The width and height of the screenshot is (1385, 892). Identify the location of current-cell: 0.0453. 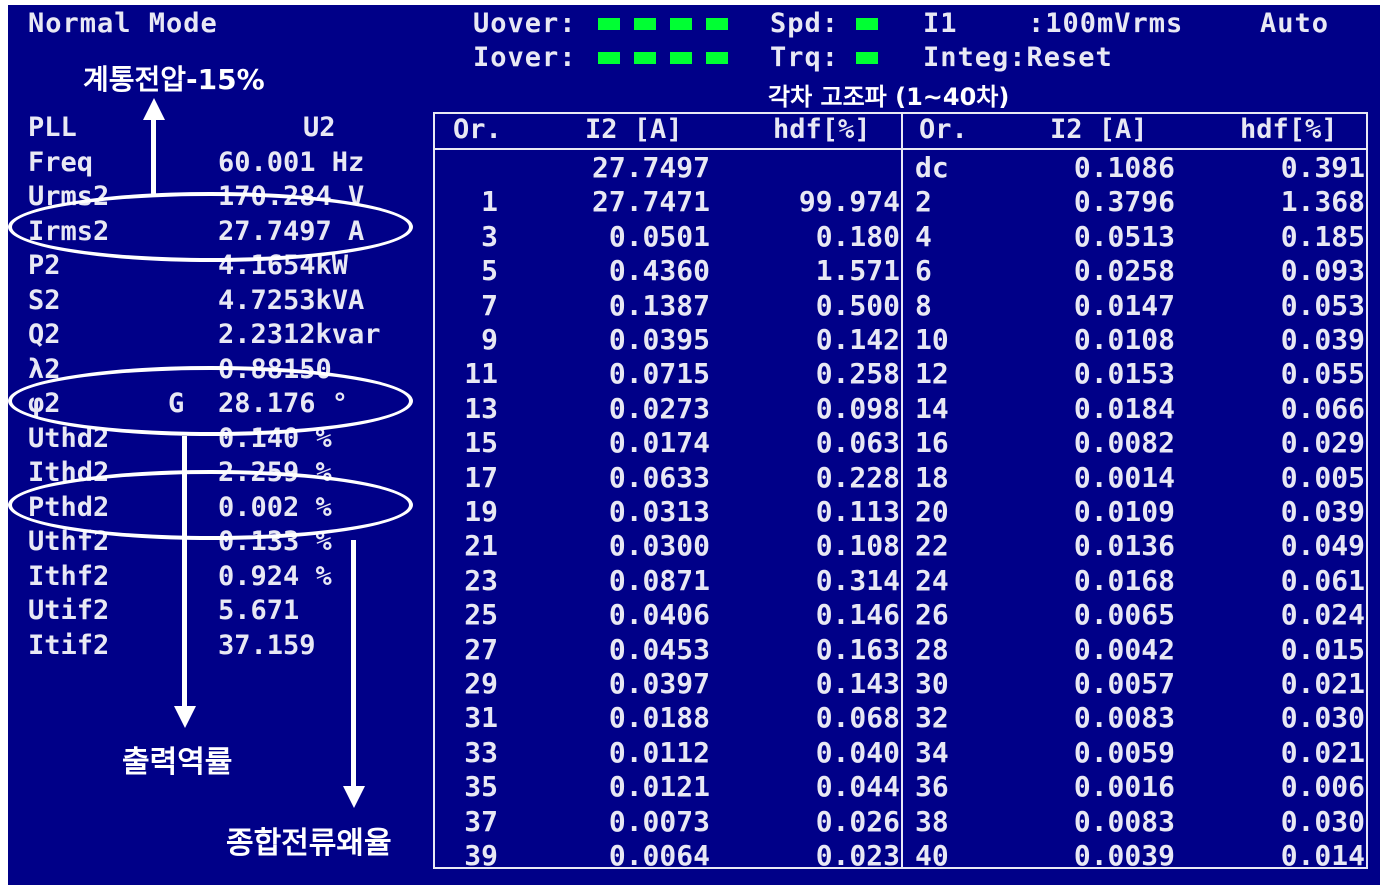
(659, 649).